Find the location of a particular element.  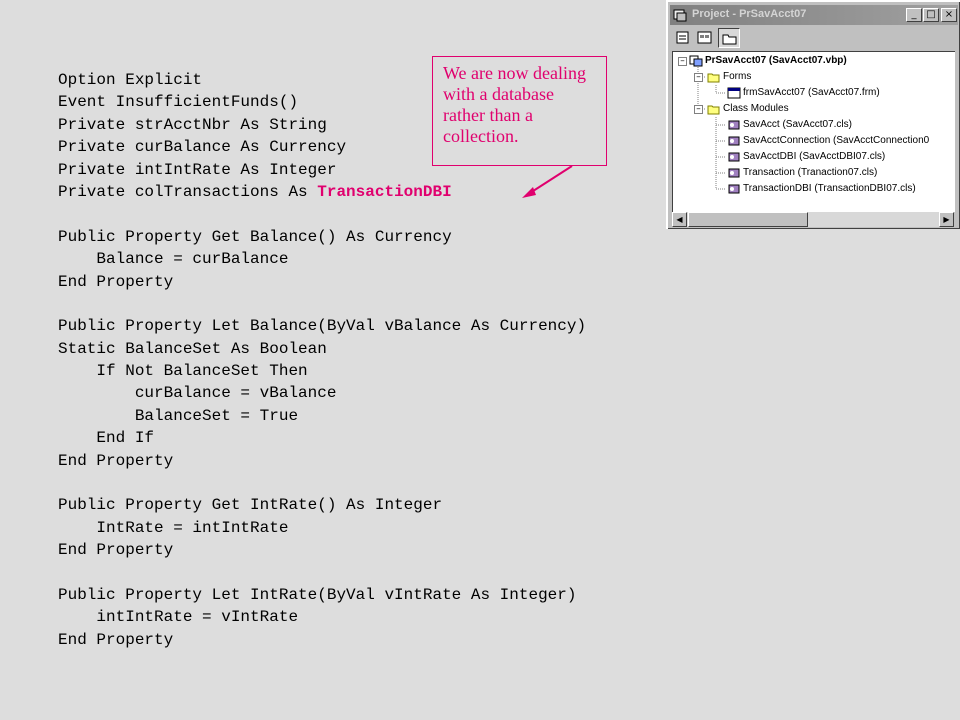

view-object-icon is located at coordinates (704, 37).